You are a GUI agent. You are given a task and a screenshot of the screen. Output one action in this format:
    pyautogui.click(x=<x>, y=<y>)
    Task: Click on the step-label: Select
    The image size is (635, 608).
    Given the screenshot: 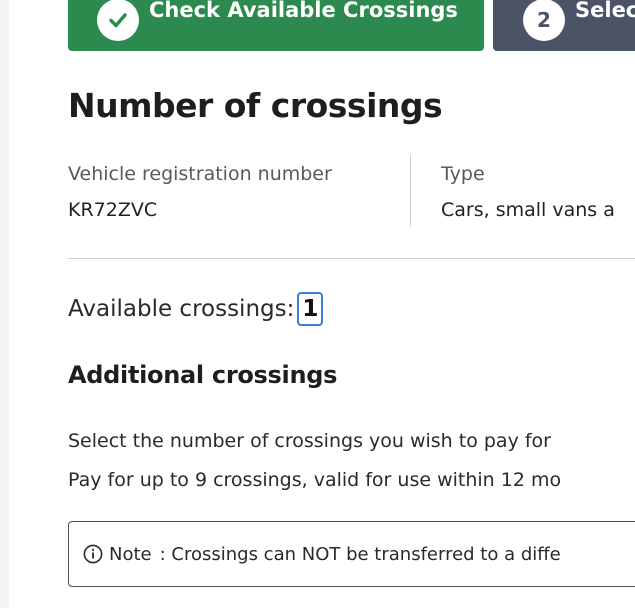 What is the action you would take?
    pyautogui.click(x=605, y=11)
    